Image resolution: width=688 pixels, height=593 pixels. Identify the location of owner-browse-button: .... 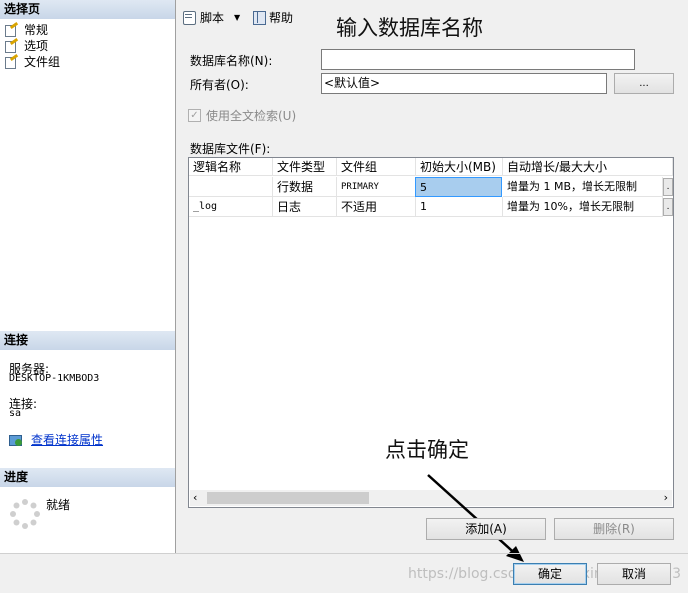
(644, 83).